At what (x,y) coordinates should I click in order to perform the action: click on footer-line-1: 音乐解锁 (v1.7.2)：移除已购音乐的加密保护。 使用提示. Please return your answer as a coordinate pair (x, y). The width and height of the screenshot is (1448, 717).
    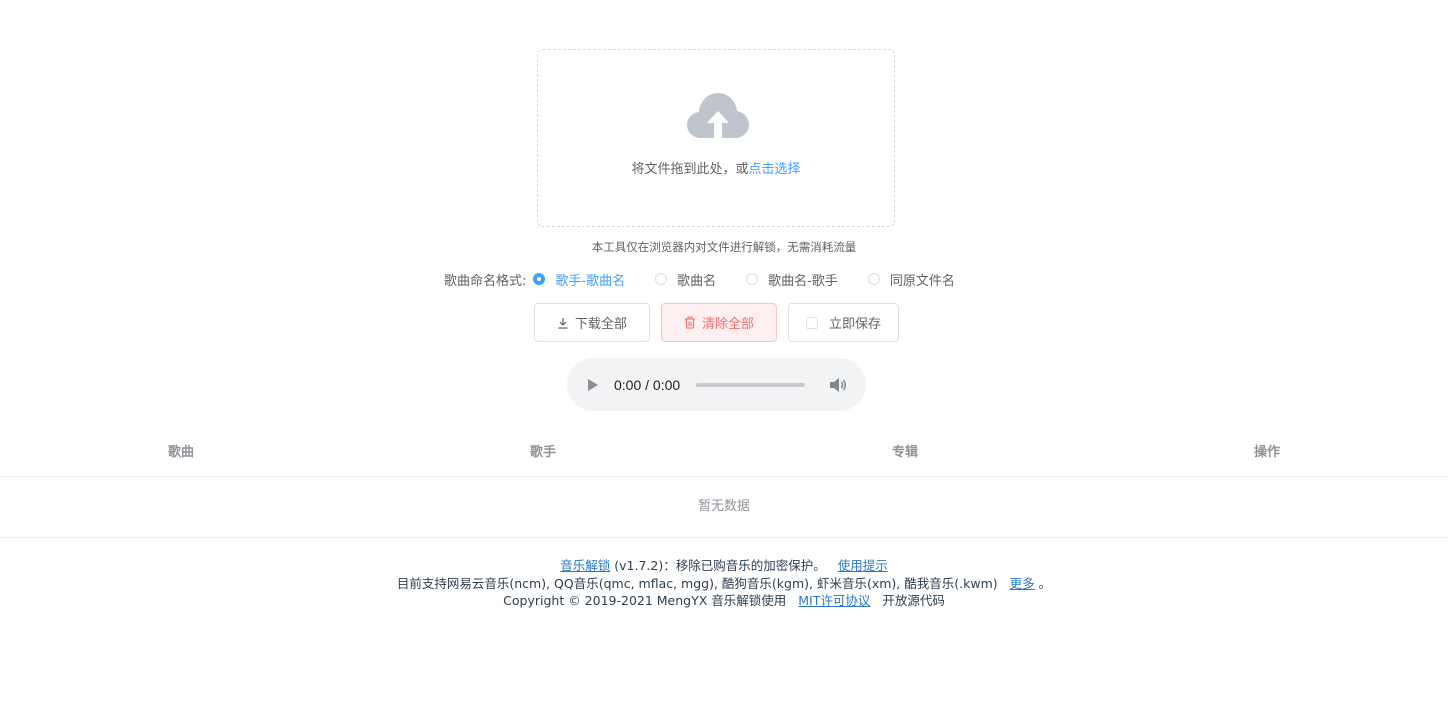
    Looking at the image, I should click on (724, 566).